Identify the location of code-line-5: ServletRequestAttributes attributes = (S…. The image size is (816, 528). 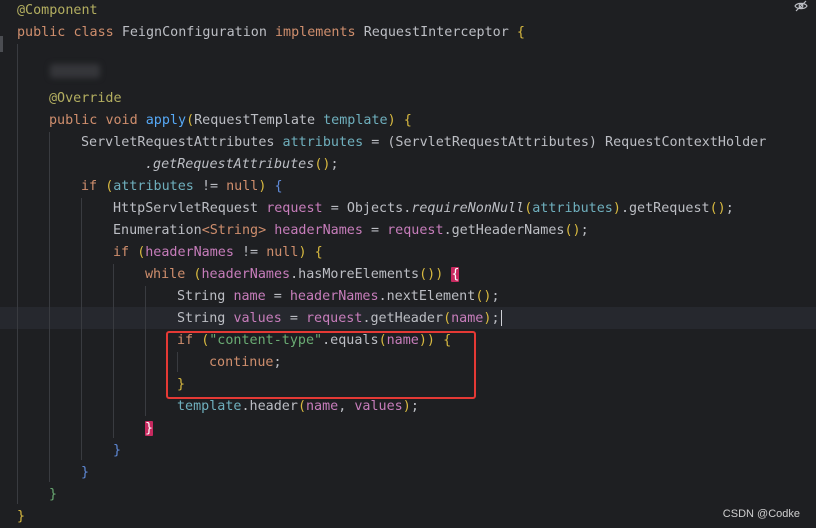
(423, 143).